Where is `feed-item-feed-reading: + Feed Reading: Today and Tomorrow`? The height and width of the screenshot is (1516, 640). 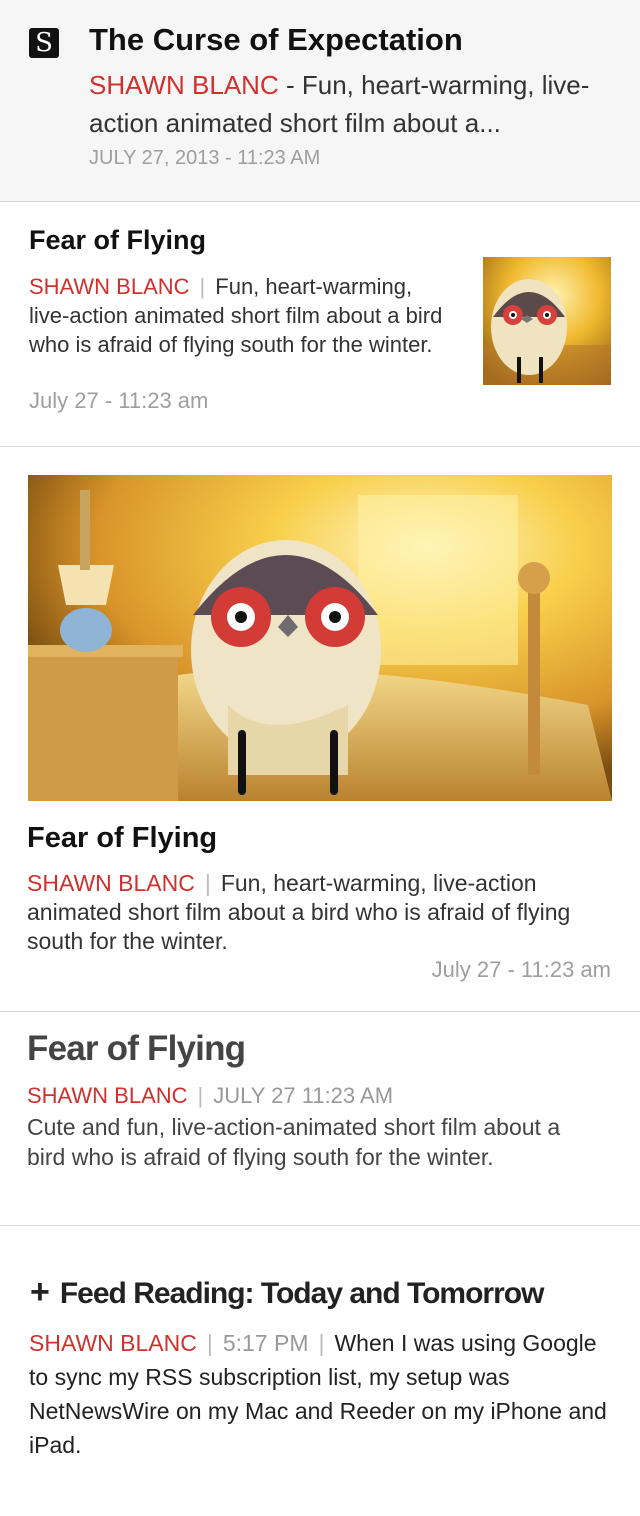 feed-item-feed-reading: + Feed Reading: Today and Tomorrow is located at coordinates (287, 1292).